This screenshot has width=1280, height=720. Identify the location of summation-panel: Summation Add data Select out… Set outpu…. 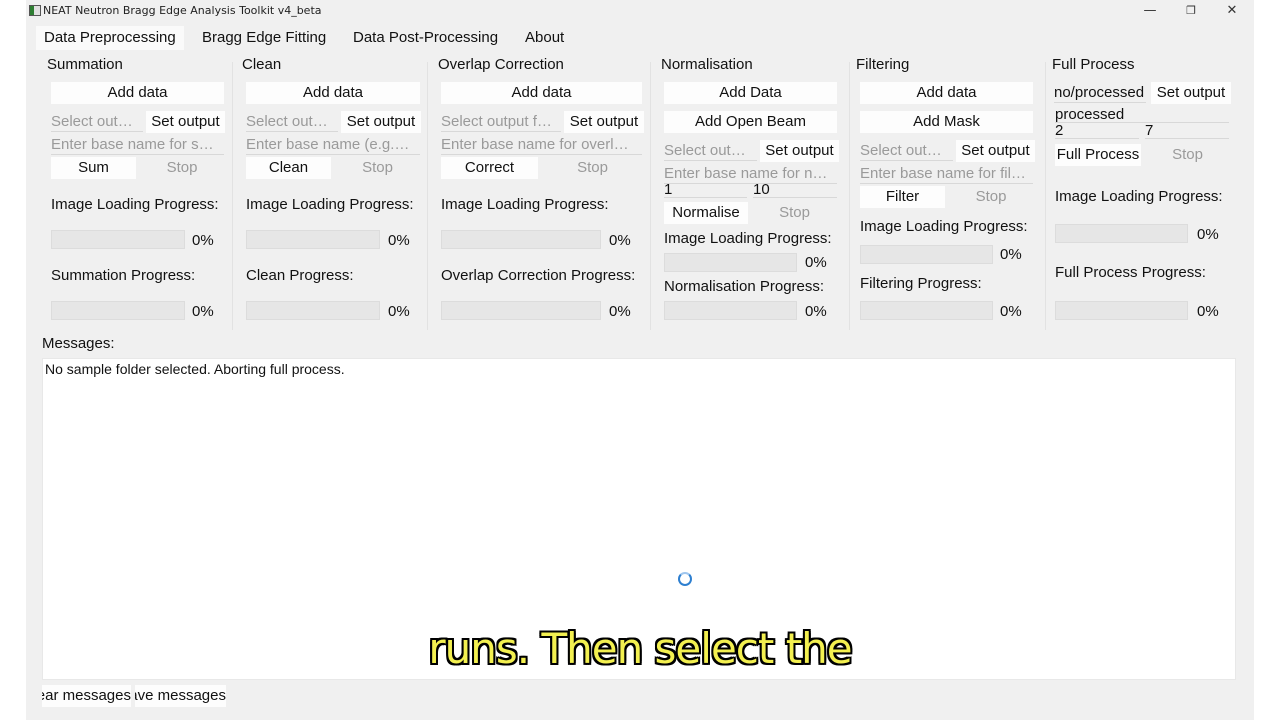
(142, 193).